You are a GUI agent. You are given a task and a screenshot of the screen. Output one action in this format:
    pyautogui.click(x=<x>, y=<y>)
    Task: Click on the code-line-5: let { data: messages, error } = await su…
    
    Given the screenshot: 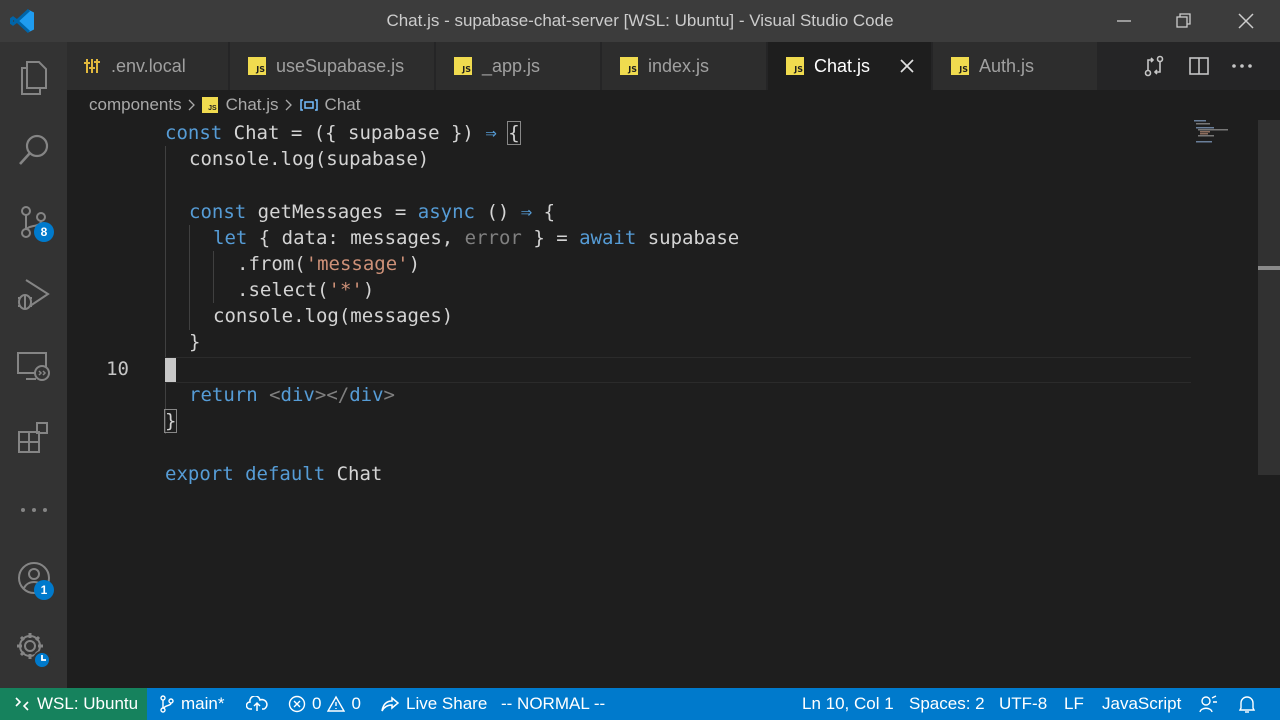 What is the action you would take?
    pyautogui.click(x=476, y=238)
    